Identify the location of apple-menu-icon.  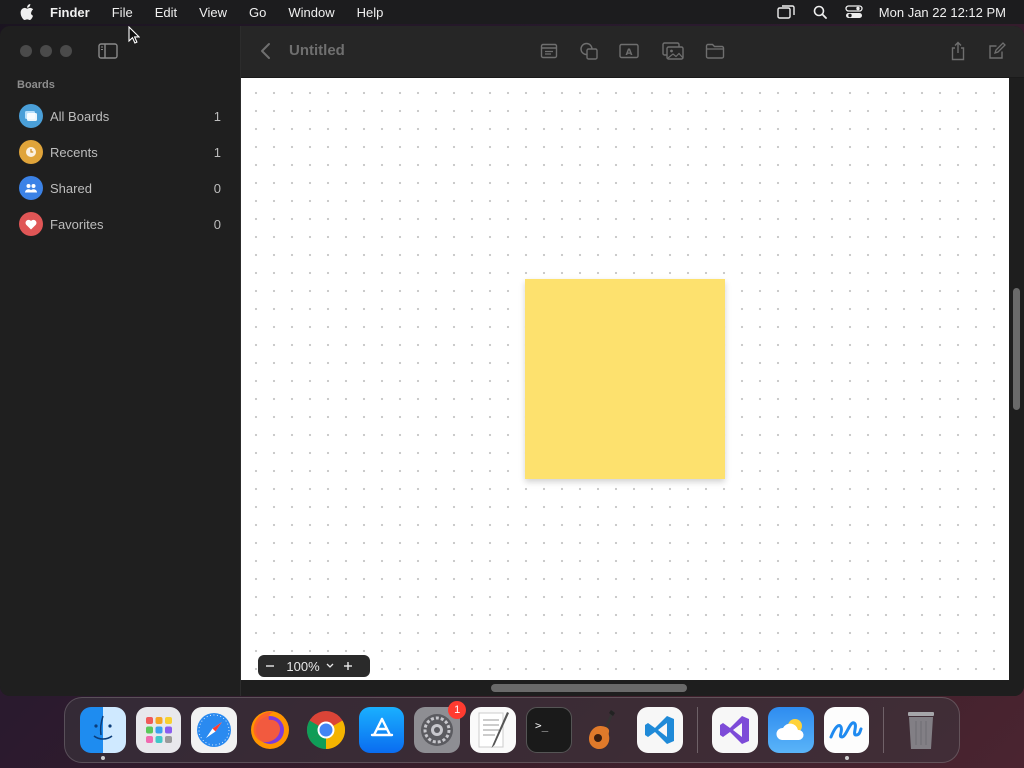
(27, 12).